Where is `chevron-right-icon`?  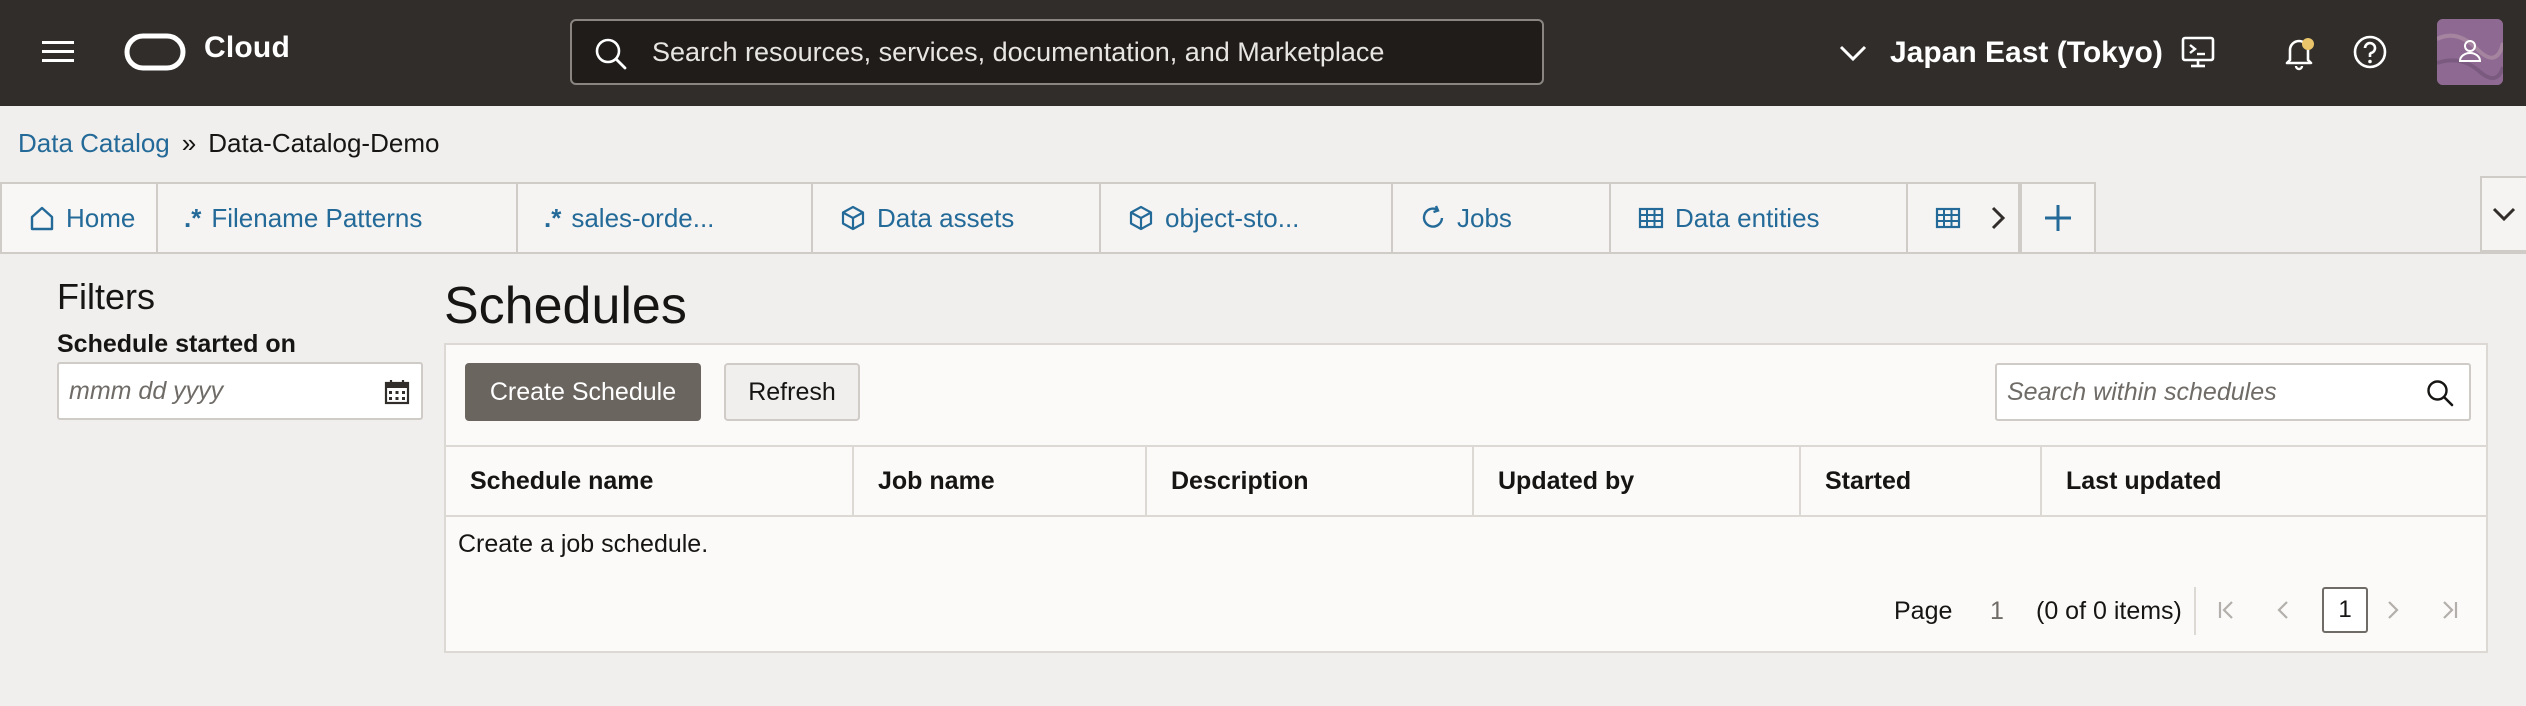 chevron-right-icon is located at coordinates (1998, 218).